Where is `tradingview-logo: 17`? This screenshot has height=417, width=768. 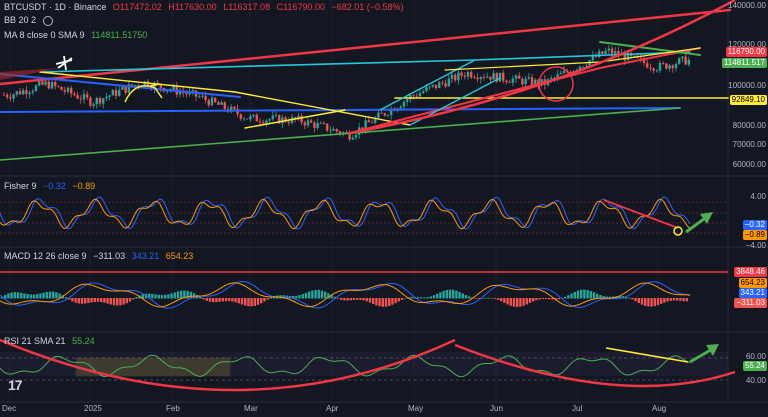 tradingview-logo: 17 is located at coordinates (15, 385).